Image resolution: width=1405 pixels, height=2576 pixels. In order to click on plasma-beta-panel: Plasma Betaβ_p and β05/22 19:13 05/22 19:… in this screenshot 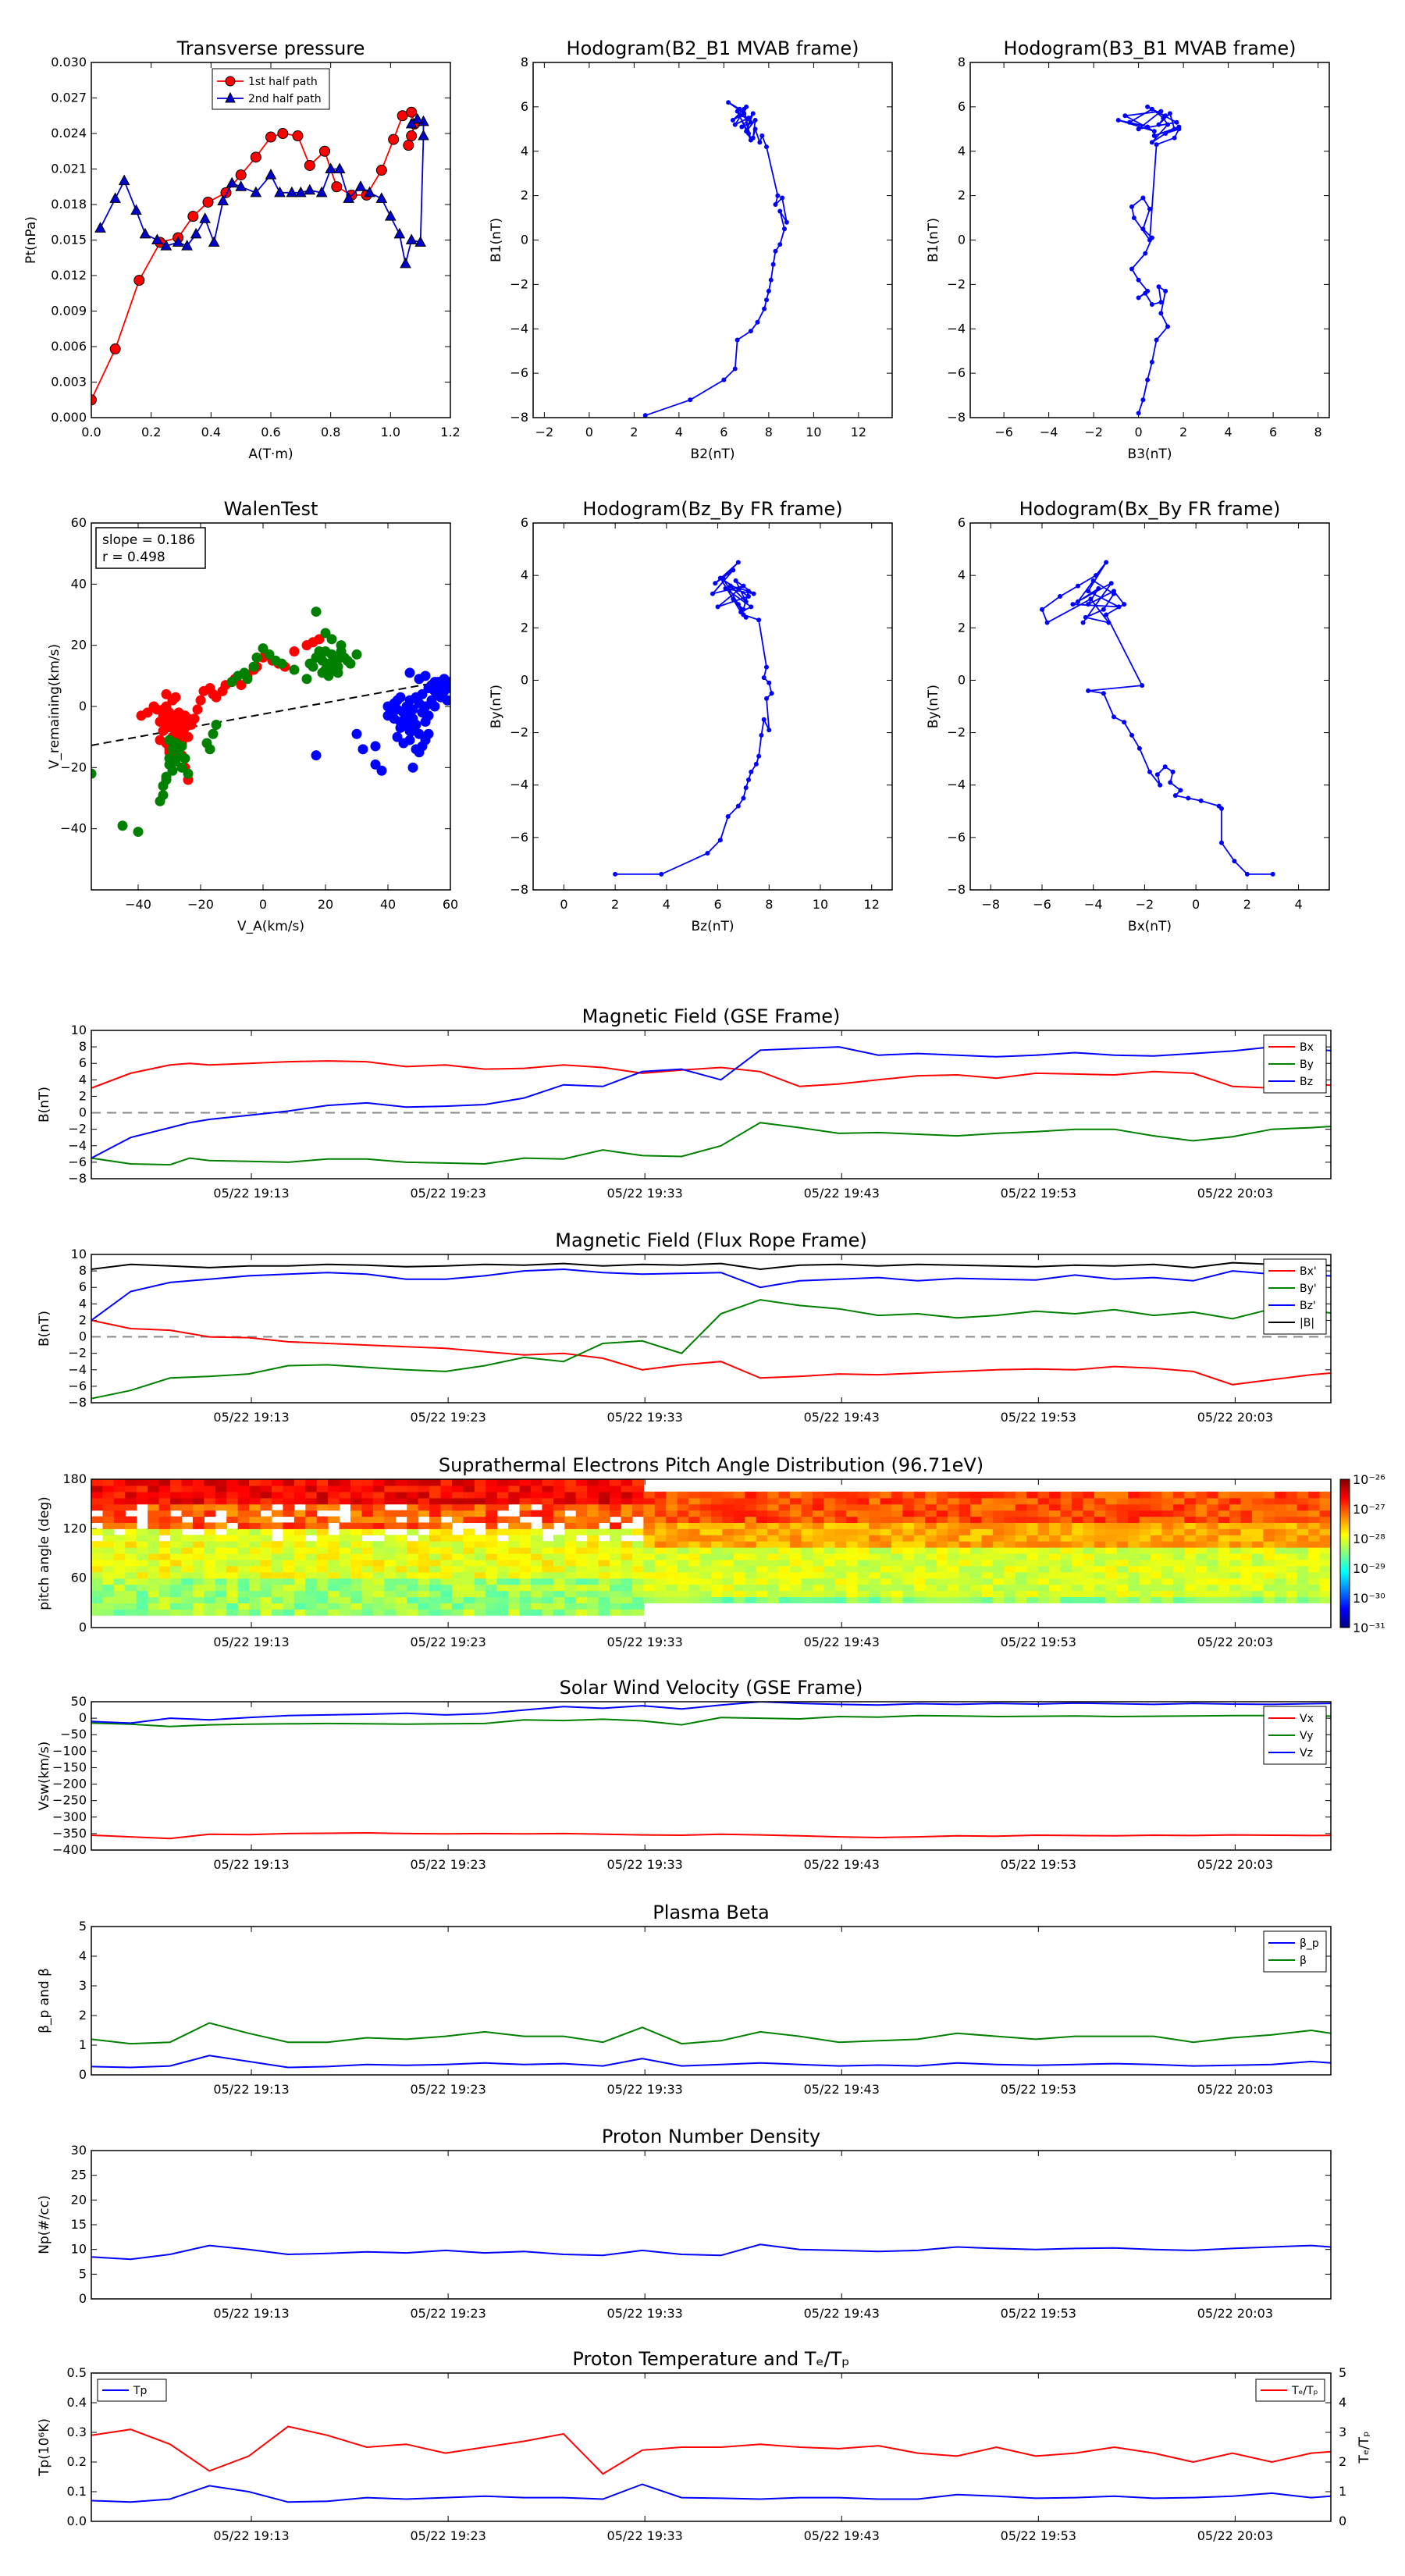, I will do `click(684, 1999)`.